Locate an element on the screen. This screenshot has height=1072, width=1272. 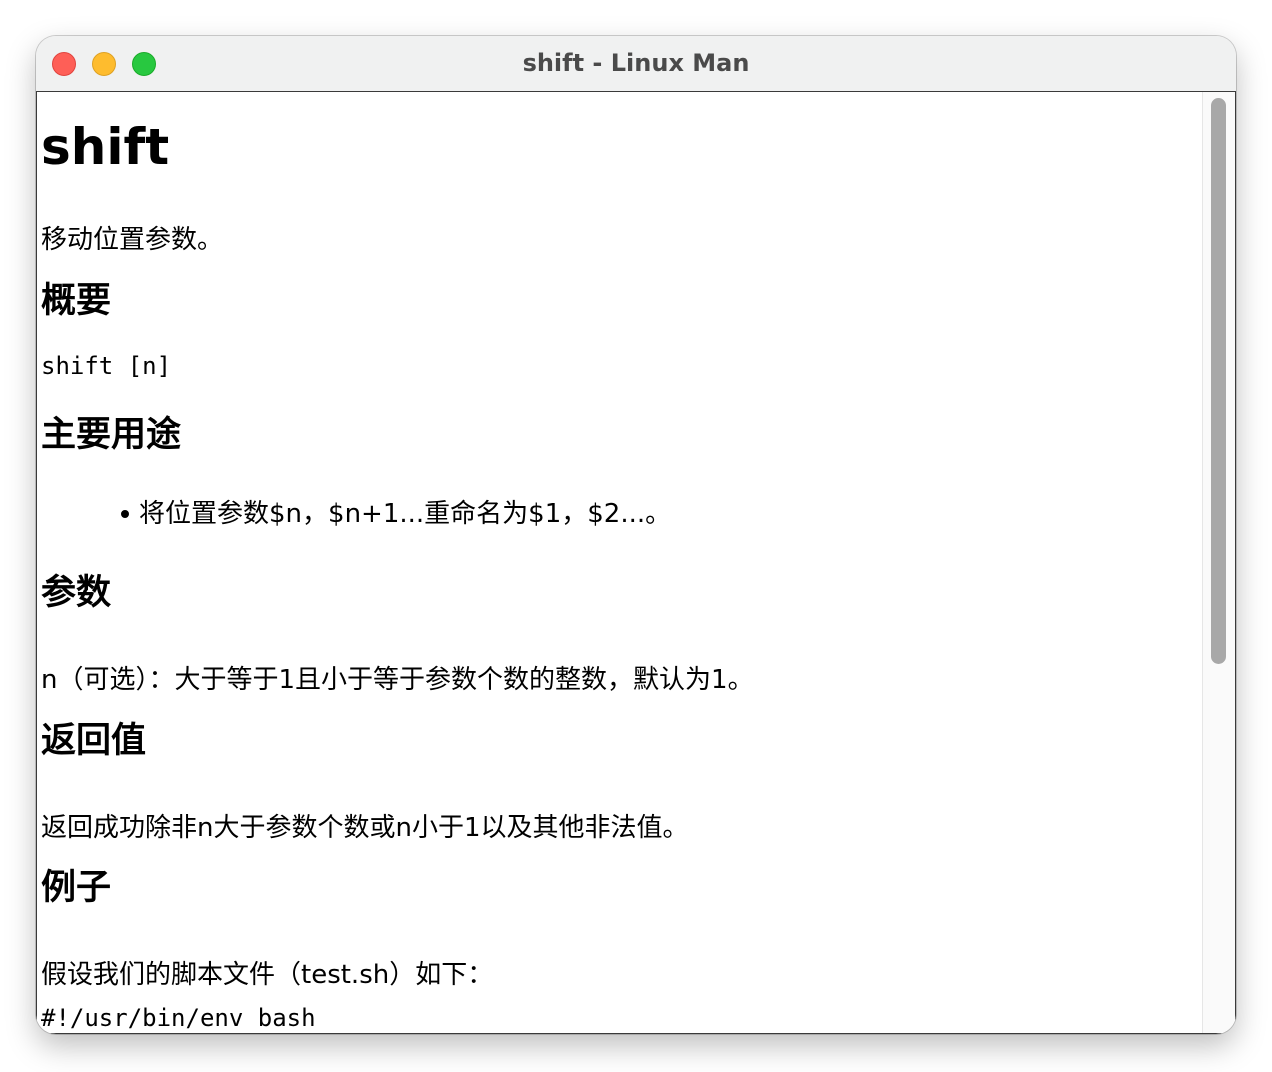
synopsis-code: shift [n] is located at coordinates (106, 366).